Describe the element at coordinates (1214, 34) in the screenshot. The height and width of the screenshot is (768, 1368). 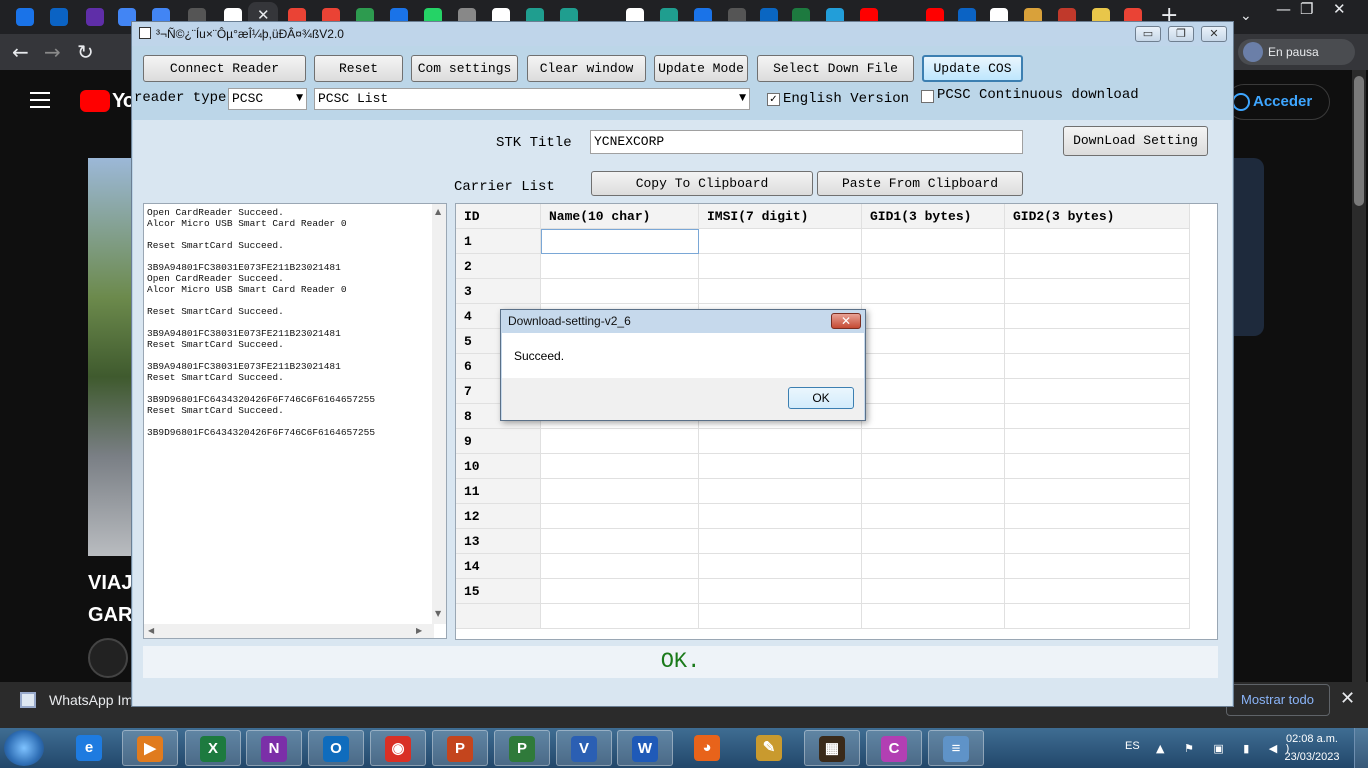
I see `app-close-button: ✕` at that location.